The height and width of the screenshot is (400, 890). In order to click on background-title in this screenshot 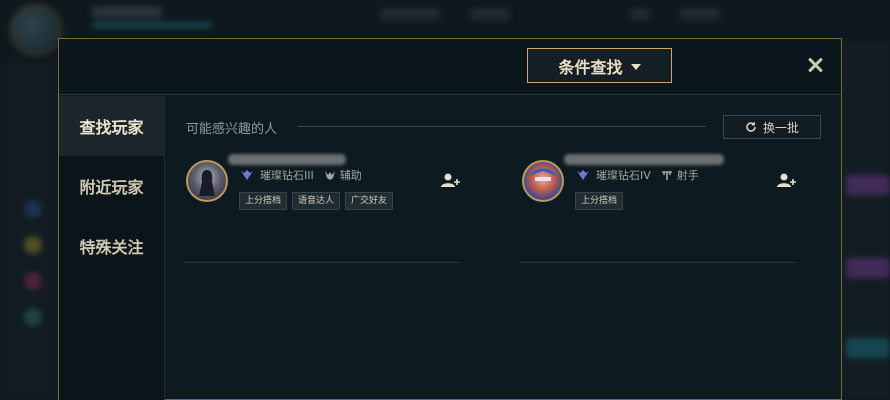, I will do `click(127, 12)`.